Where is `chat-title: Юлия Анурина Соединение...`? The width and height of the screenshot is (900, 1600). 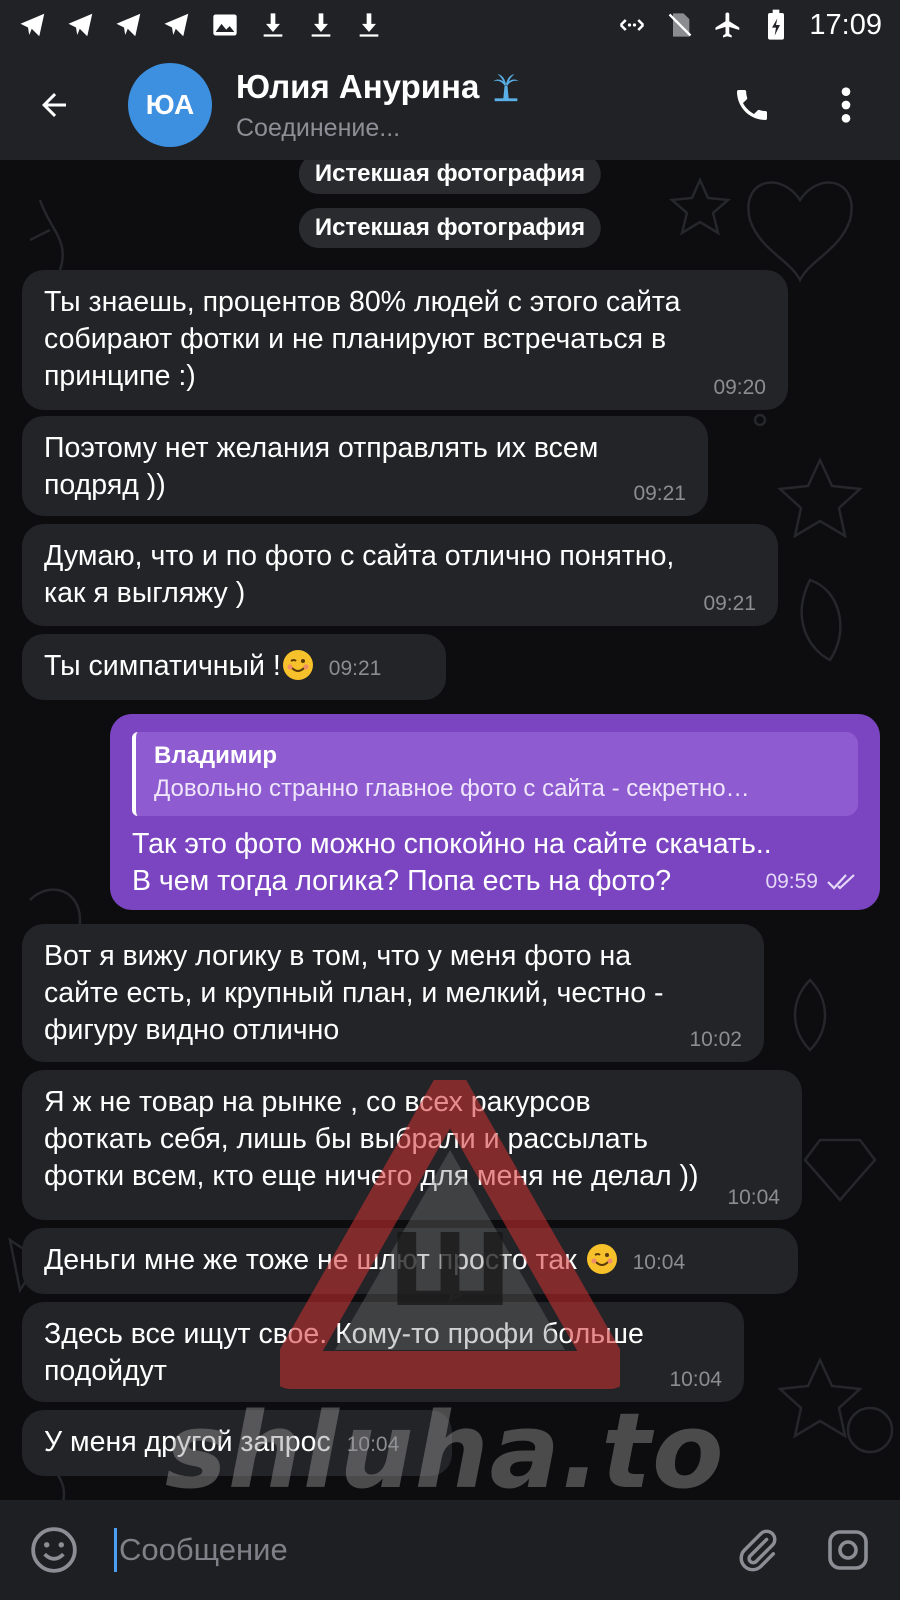 chat-title: Юлия Анурина Соединение... is located at coordinates (379, 105).